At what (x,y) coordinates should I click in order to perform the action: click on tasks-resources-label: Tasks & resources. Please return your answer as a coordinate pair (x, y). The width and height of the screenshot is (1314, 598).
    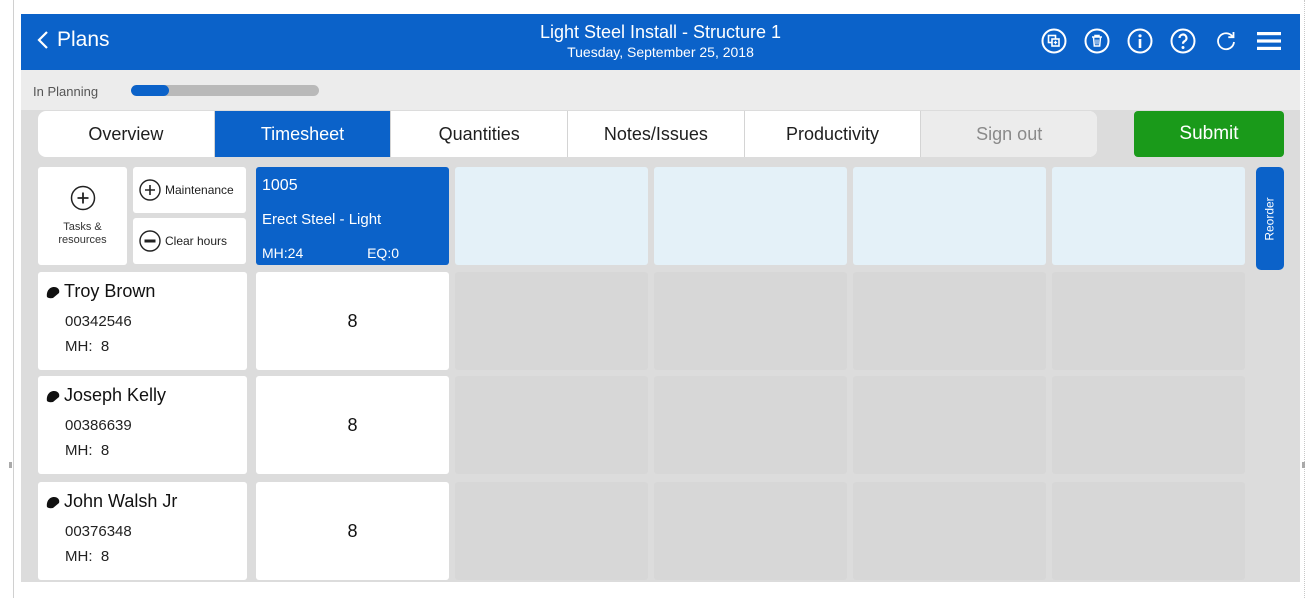
    Looking at the image, I should click on (82, 234).